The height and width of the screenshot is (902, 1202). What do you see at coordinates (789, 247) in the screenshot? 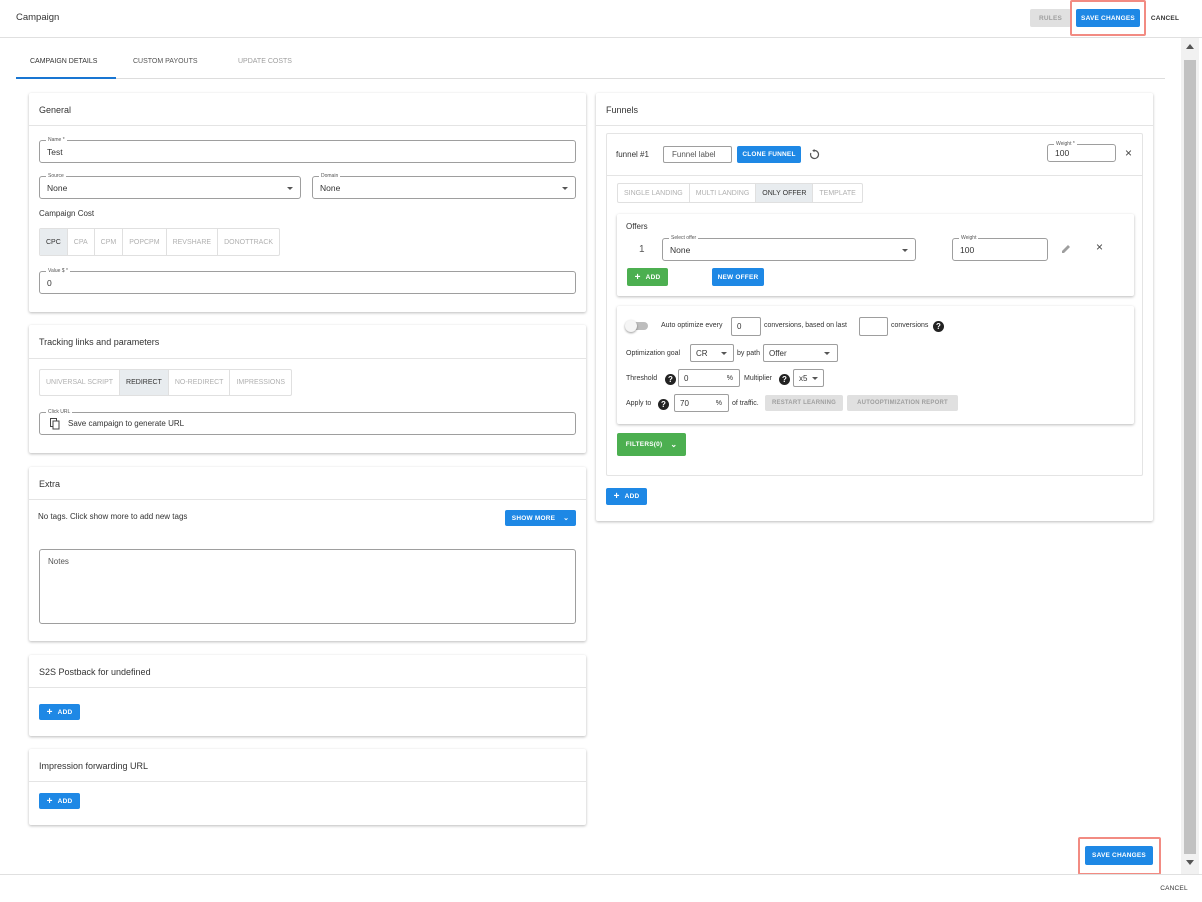
I see `select-offer-field: Select offer None` at bounding box center [789, 247].